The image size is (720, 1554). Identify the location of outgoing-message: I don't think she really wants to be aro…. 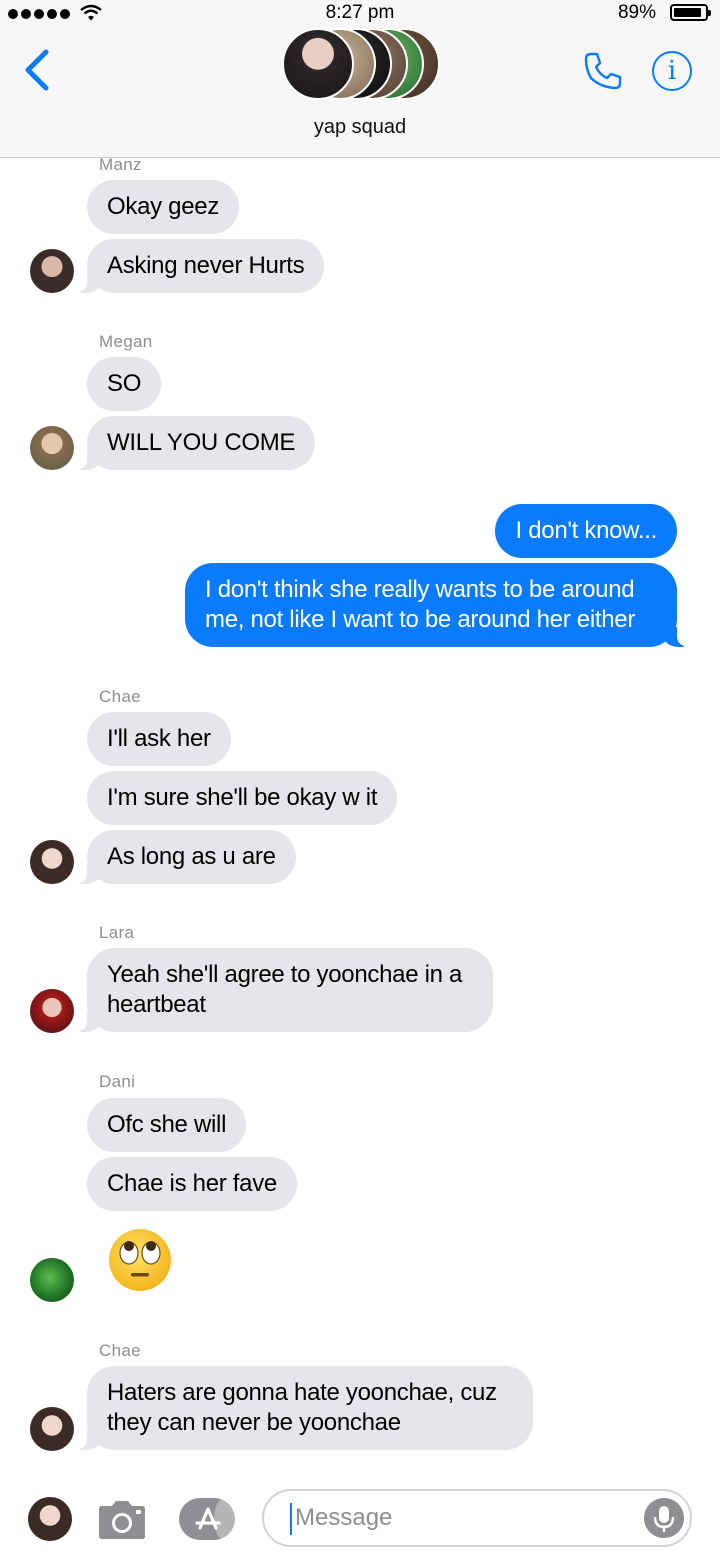
(444, 605).